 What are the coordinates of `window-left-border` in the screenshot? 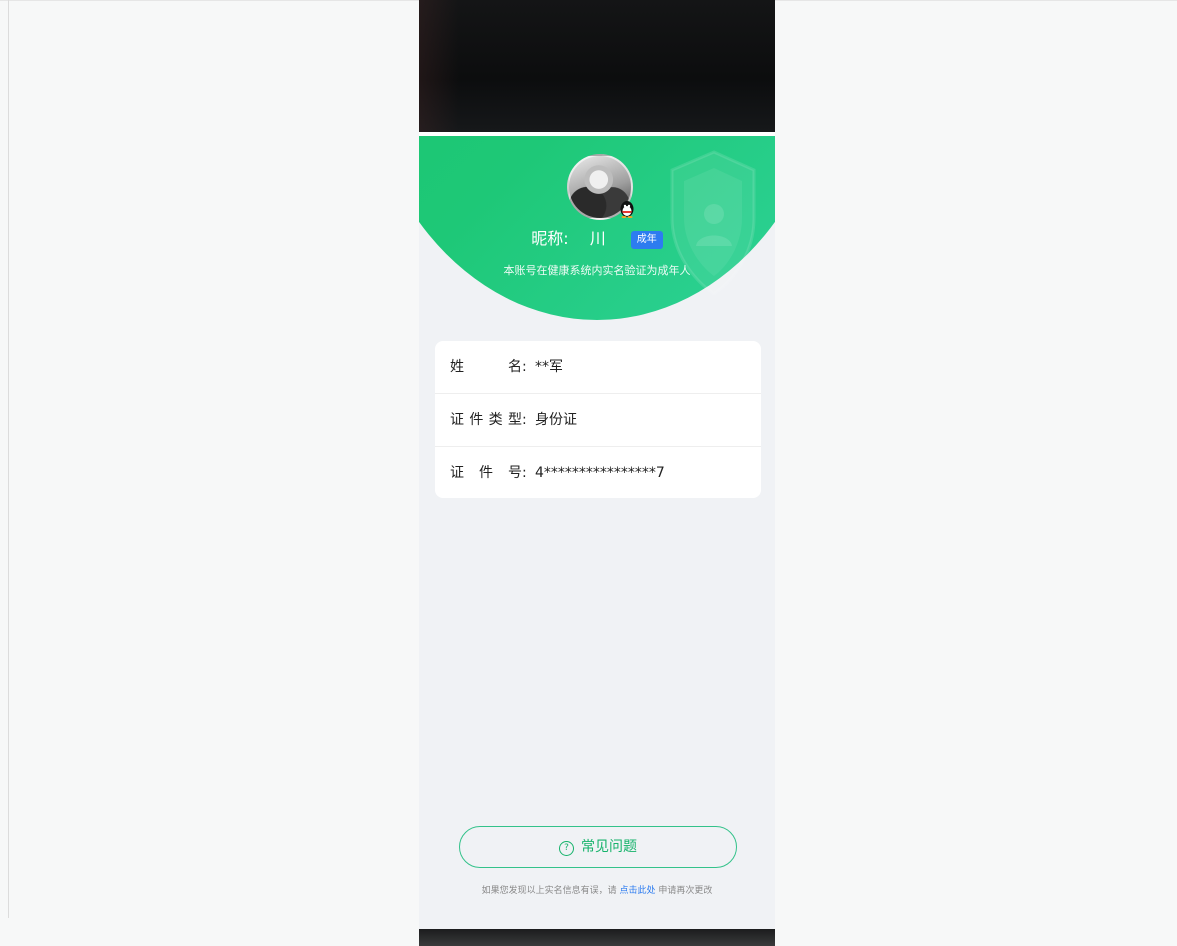 It's located at (8, 459).